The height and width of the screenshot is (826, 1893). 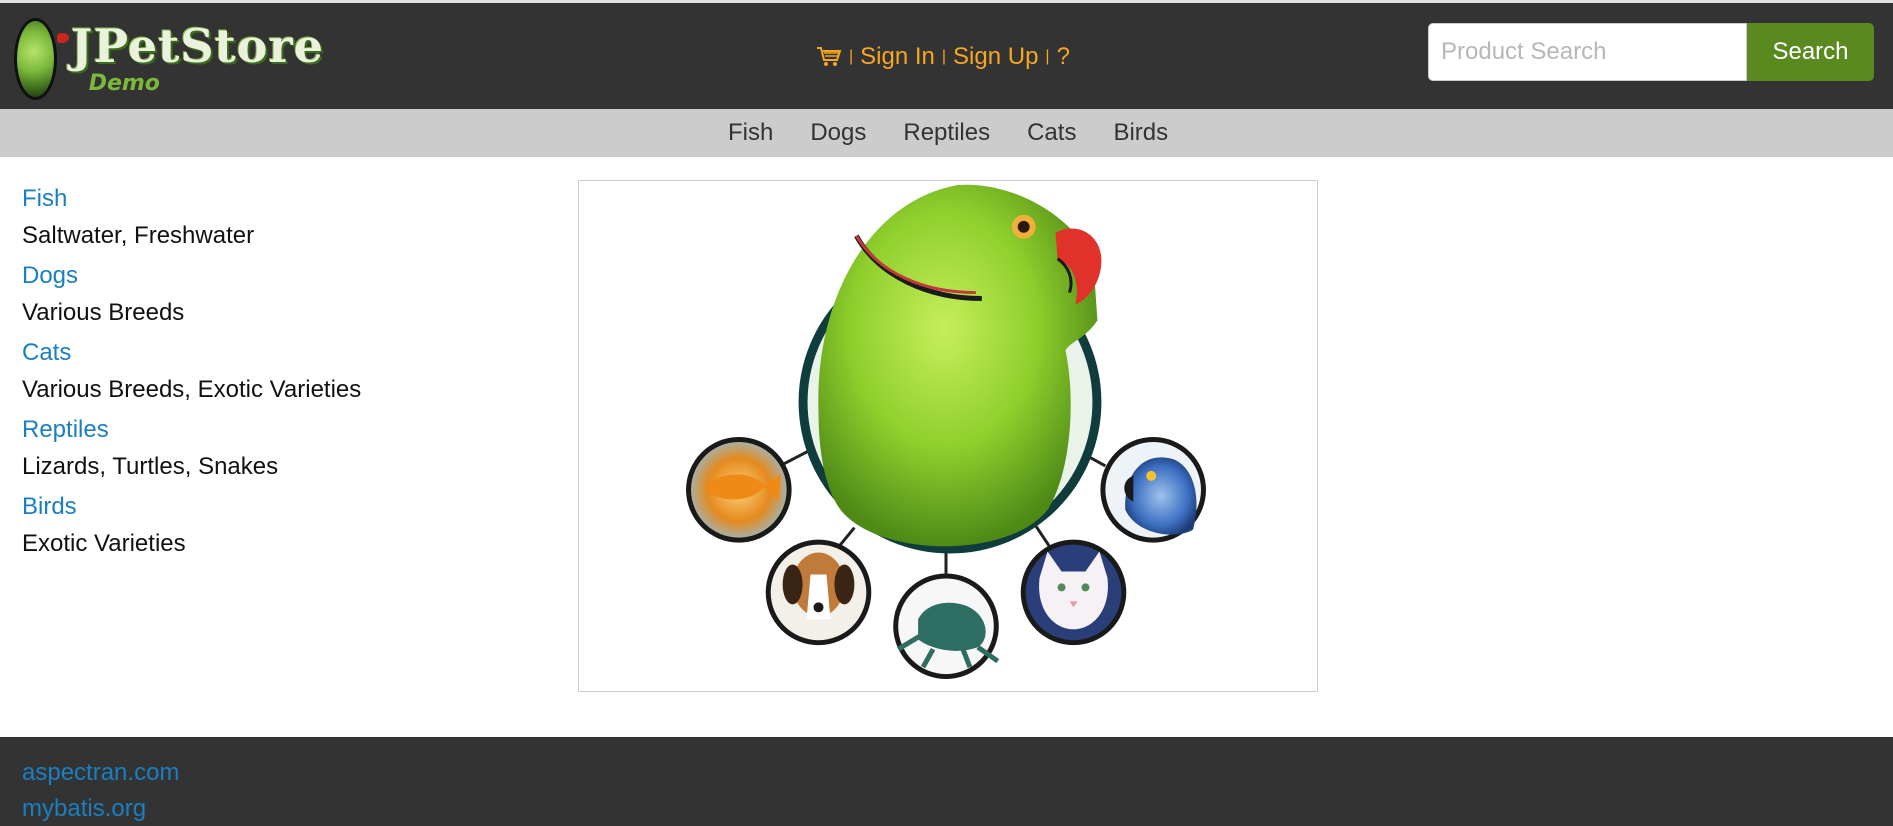 I want to click on account-nav: | Sign In | Sign Up | ?, so click(x=943, y=57).